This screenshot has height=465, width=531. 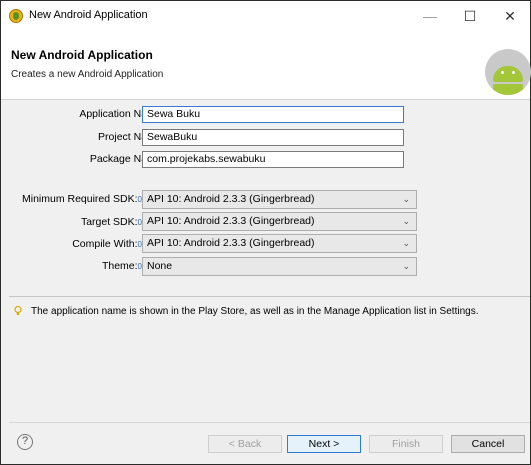 I want to click on compile-with-label-text: Compile With:, so click(x=105, y=244).